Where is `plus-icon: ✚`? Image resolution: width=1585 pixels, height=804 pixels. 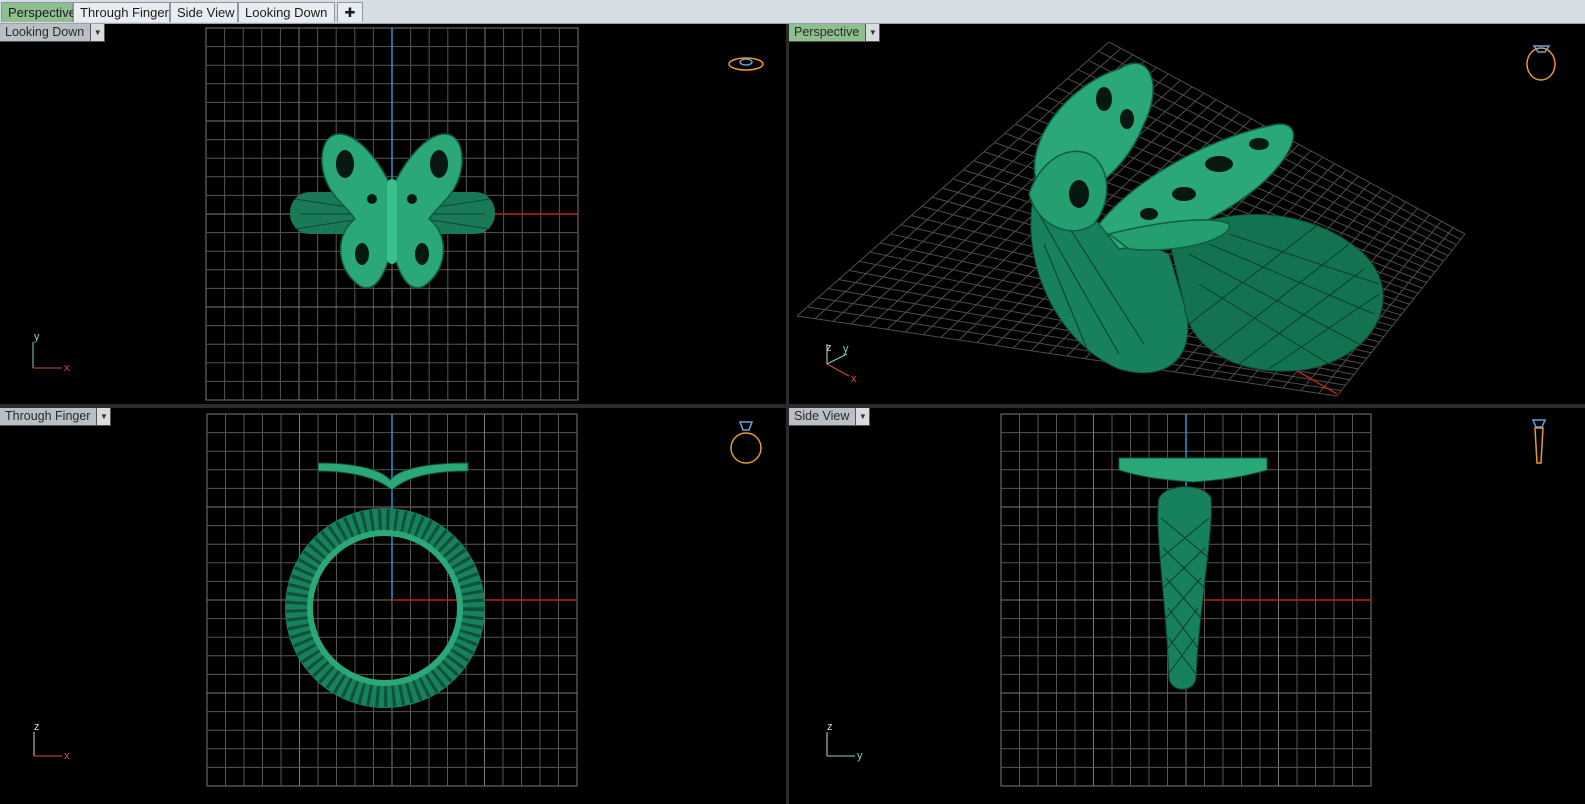 plus-icon: ✚ is located at coordinates (350, 12).